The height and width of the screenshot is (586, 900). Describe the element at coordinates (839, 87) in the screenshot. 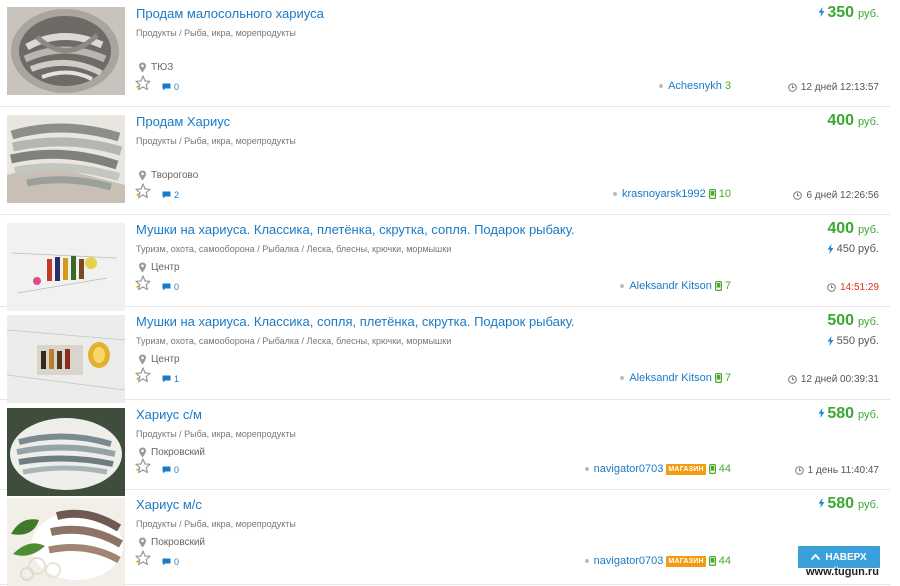

I see `date-text: 12 дней 12:13:57` at that location.